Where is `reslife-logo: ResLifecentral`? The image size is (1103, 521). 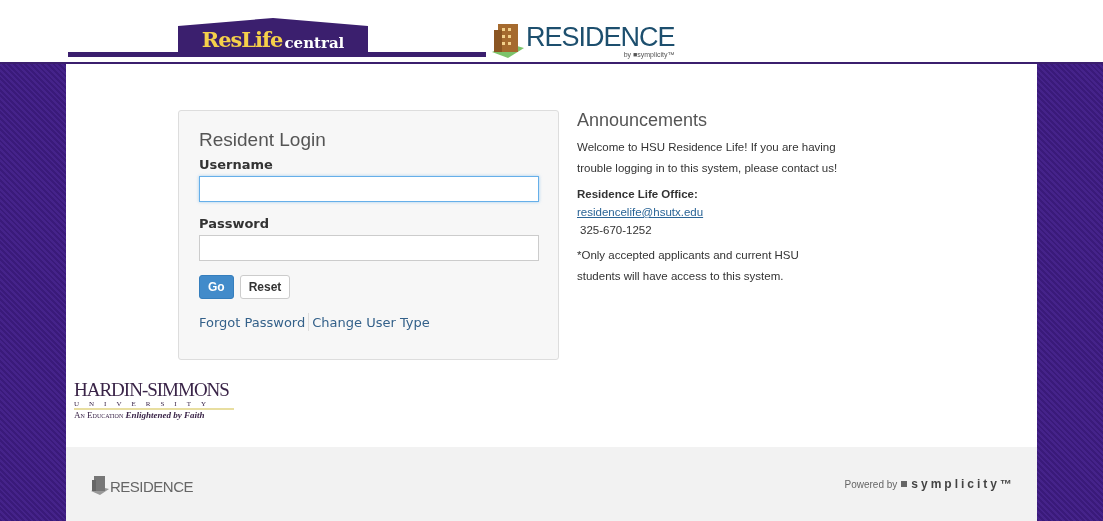 reslife-logo: ResLifecentral is located at coordinates (273, 36).